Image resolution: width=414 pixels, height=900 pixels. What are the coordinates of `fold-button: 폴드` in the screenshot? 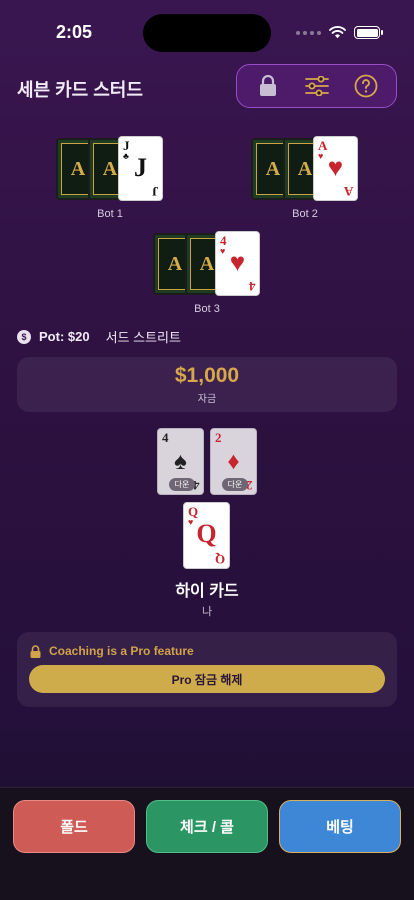 It's located at (74, 826).